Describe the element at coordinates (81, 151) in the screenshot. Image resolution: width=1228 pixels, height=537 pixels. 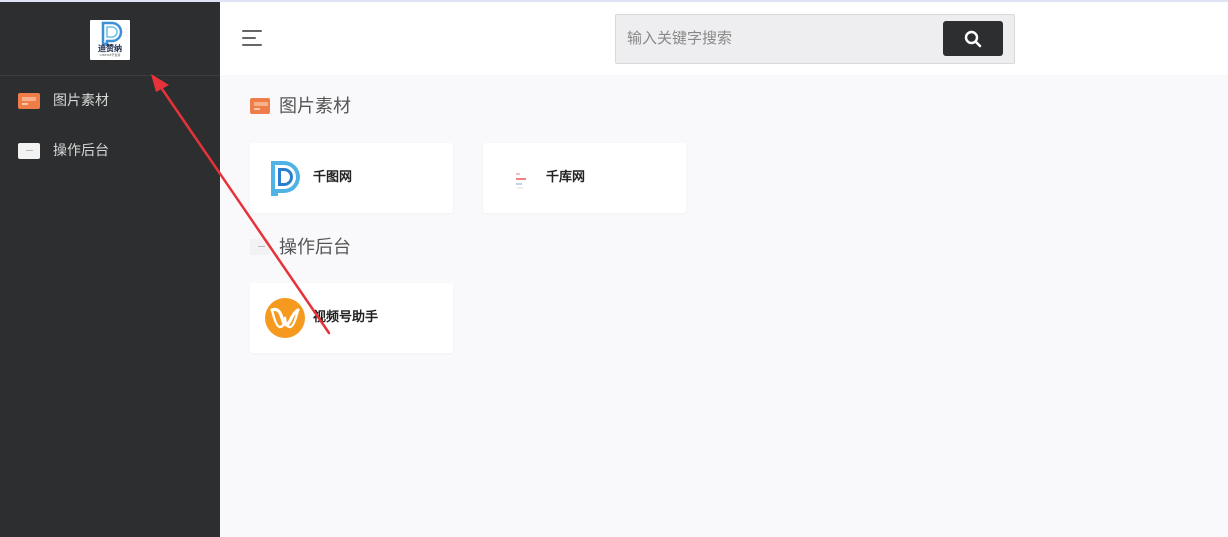
I see `sidebar-item-label: 操作后台` at that location.